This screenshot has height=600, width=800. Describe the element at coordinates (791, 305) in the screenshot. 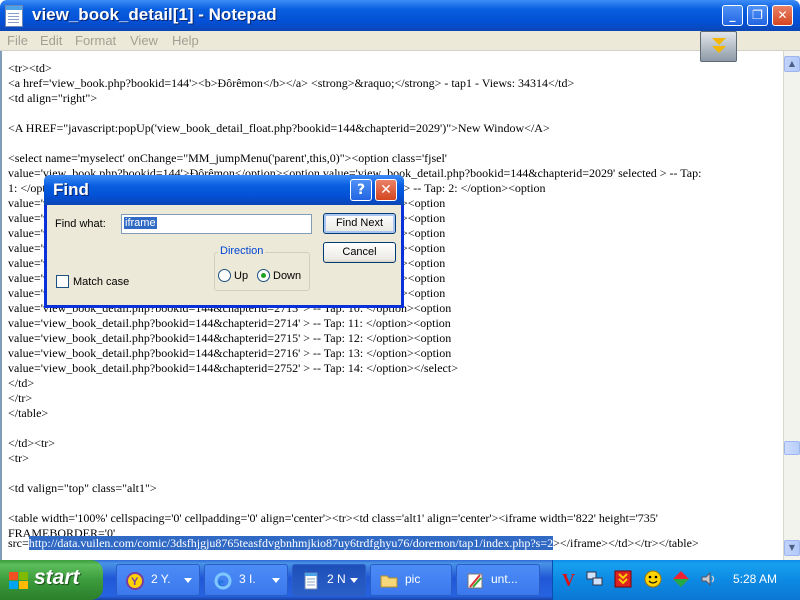

I see `vertical-scrollbar: ▲ ▼` at that location.